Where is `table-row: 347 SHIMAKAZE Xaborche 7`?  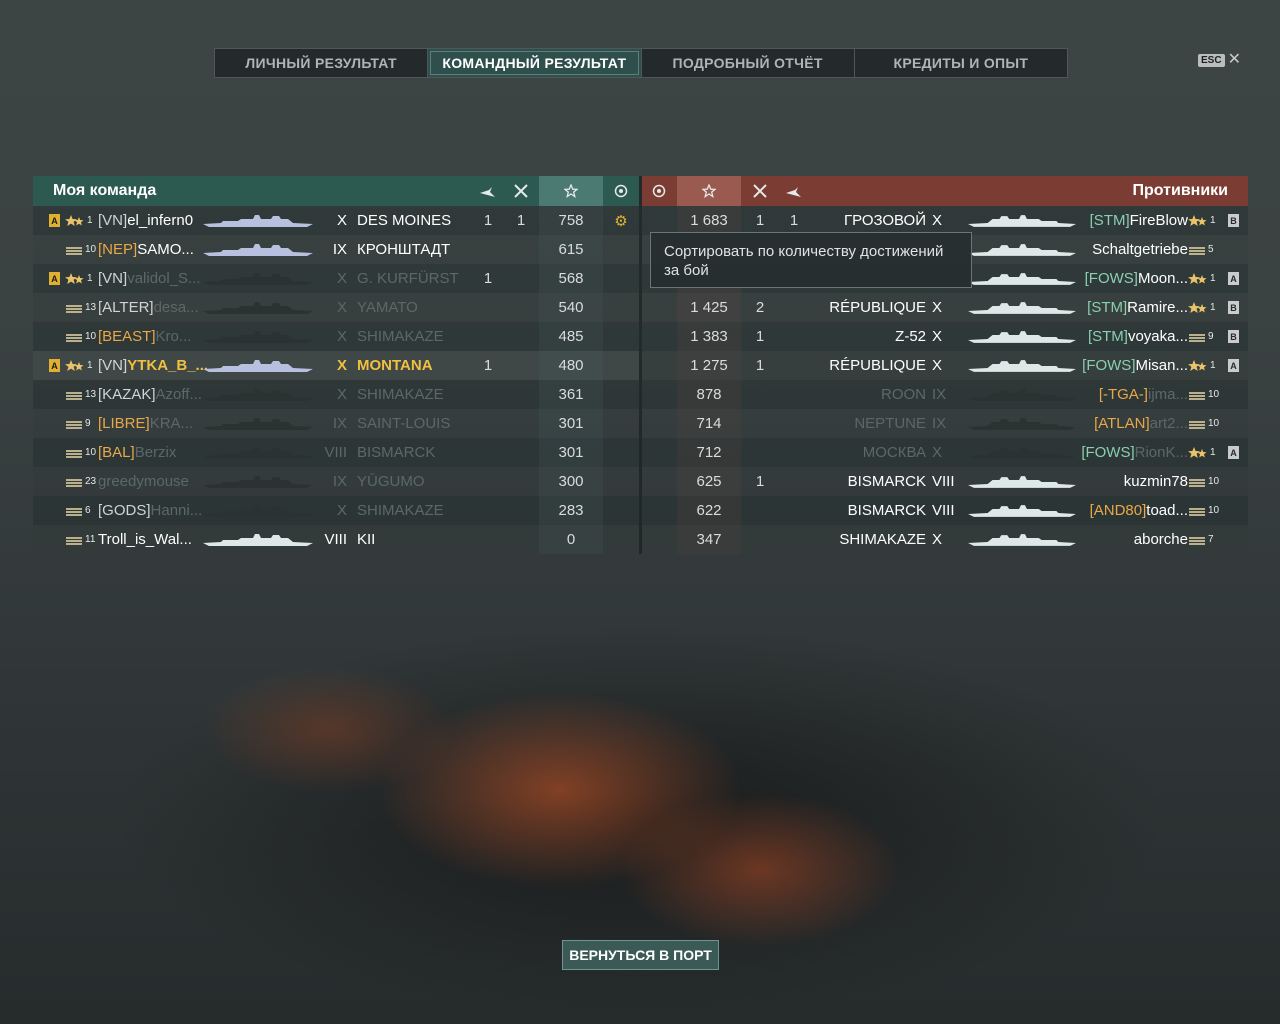
table-row: 347 SHIMAKAZE Xaborche 7 is located at coordinates (945, 539).